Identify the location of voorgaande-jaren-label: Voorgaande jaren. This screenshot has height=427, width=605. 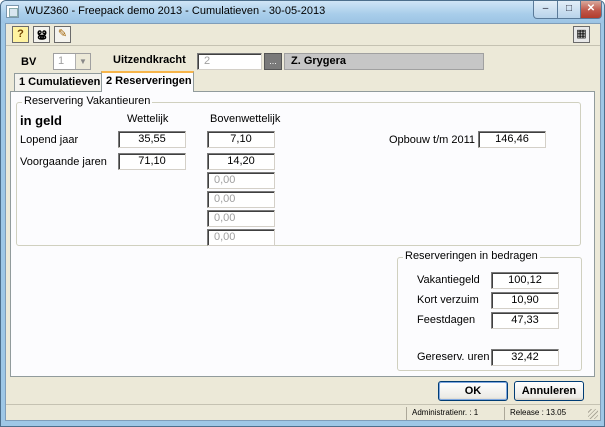
(63, 162).